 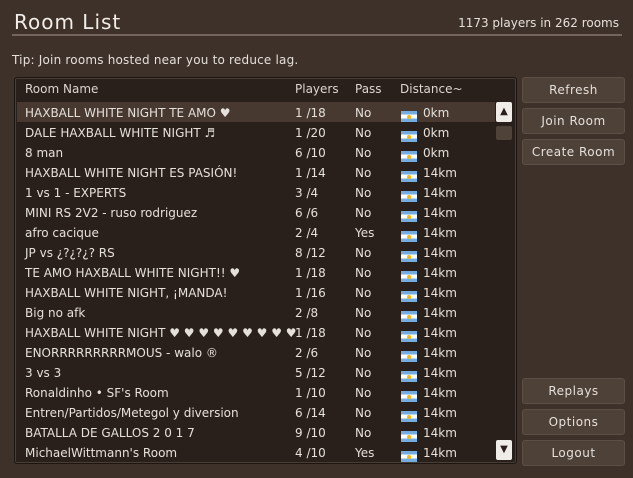 I want to click on room-row: JP vs ¿?¿?¿? RS 8 /12 No 14km, so click(x=256, y=252).